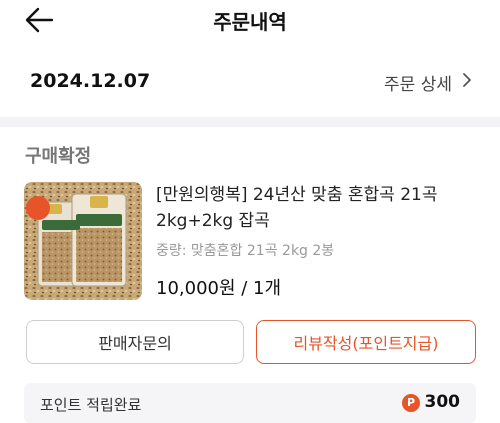 Image resolution: width=500 pixels, height=423 pixels. I want to click on points-label: 포인트 적립완료, so click(91, 405).